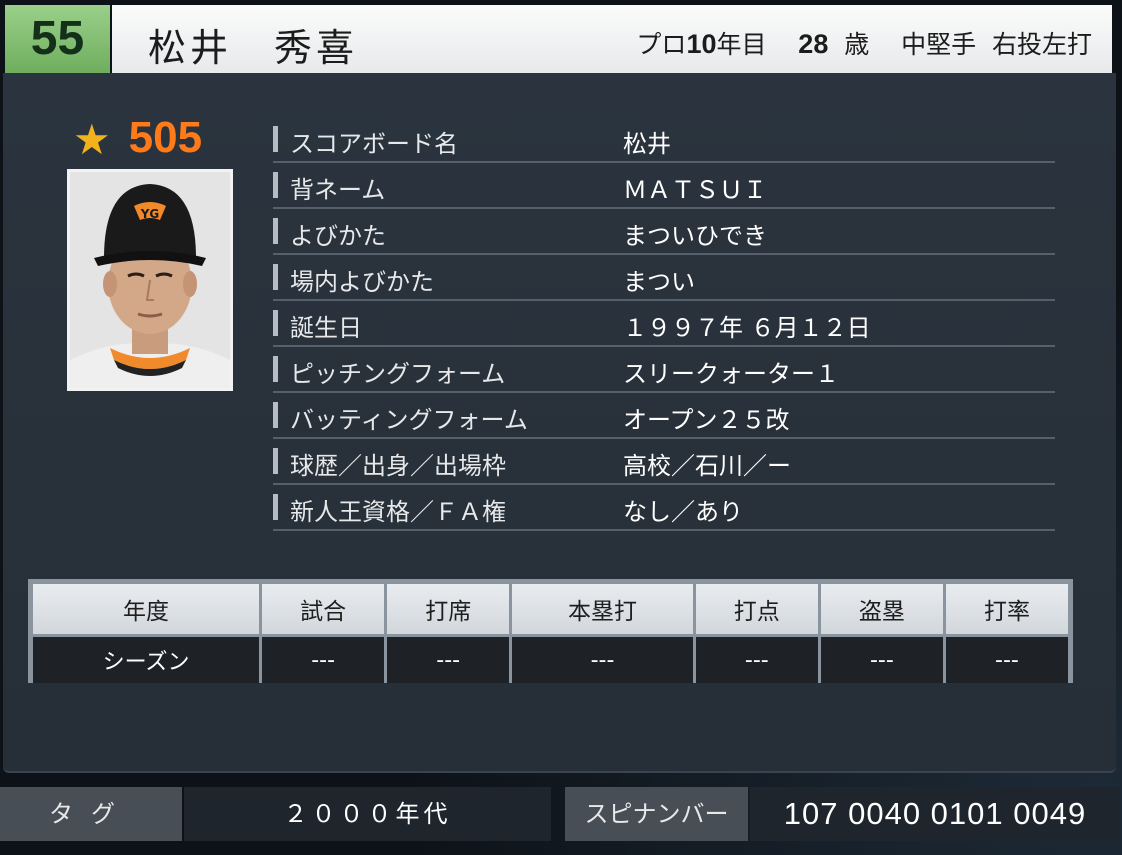 The image size is (1122, 855). Describe the element at coordinates (323, 609) in the screenshot. I see `stats-header-games: 試合` at that location.